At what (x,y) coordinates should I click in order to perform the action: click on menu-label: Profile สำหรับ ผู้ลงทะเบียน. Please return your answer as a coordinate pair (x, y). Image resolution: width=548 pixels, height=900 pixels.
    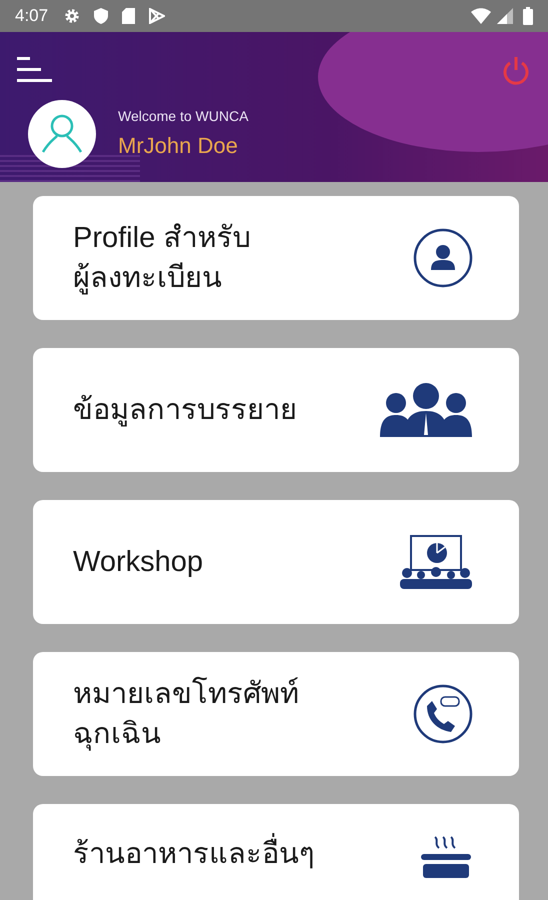
    Looking at the image, I should click on (161, 258).